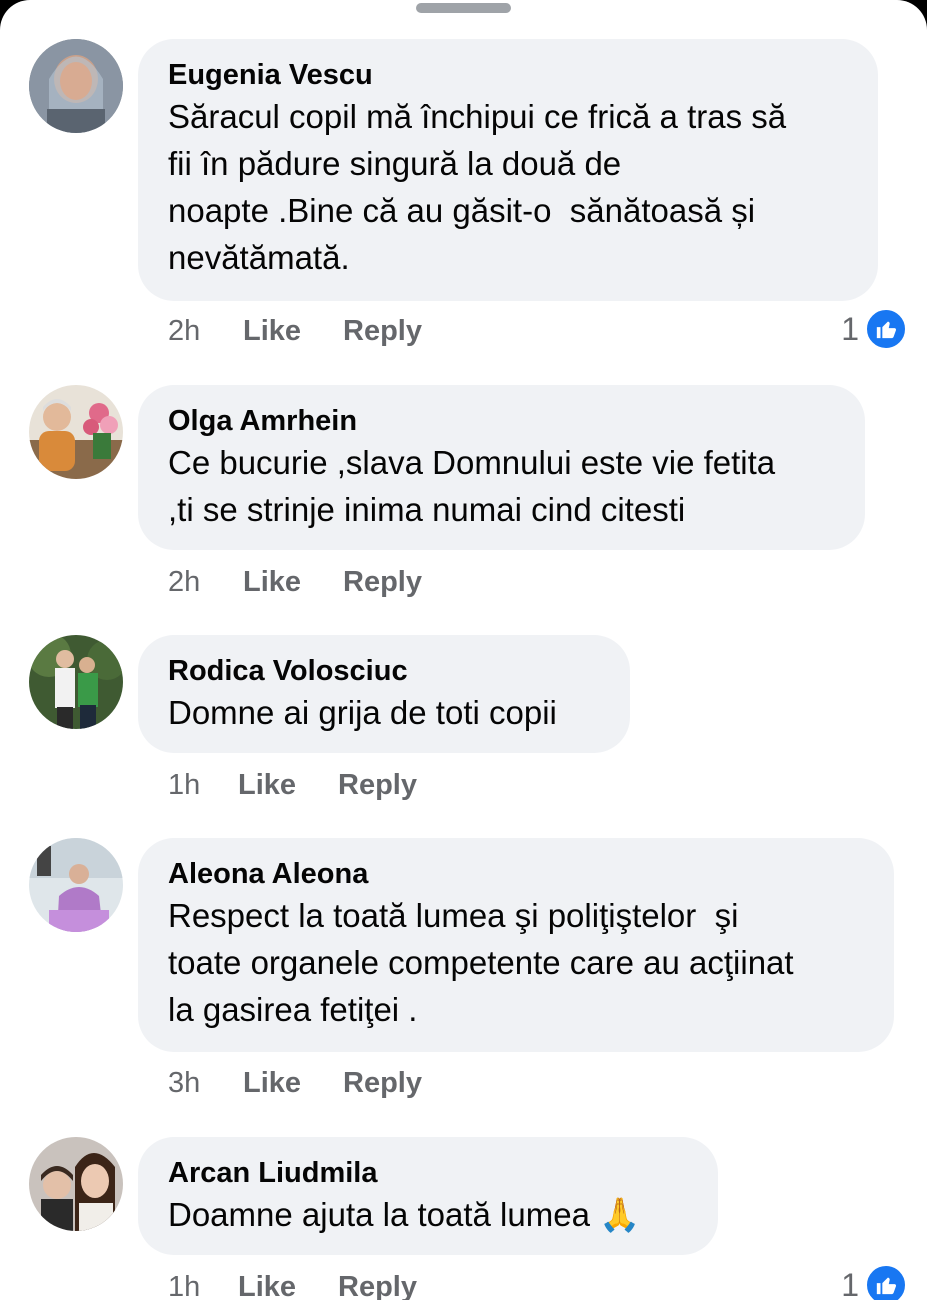 This screenshot has height=1300, width=927. Describe the element at coordinates (184, 1083) in the screenshot. I see `comment-time: 3h` at that location.